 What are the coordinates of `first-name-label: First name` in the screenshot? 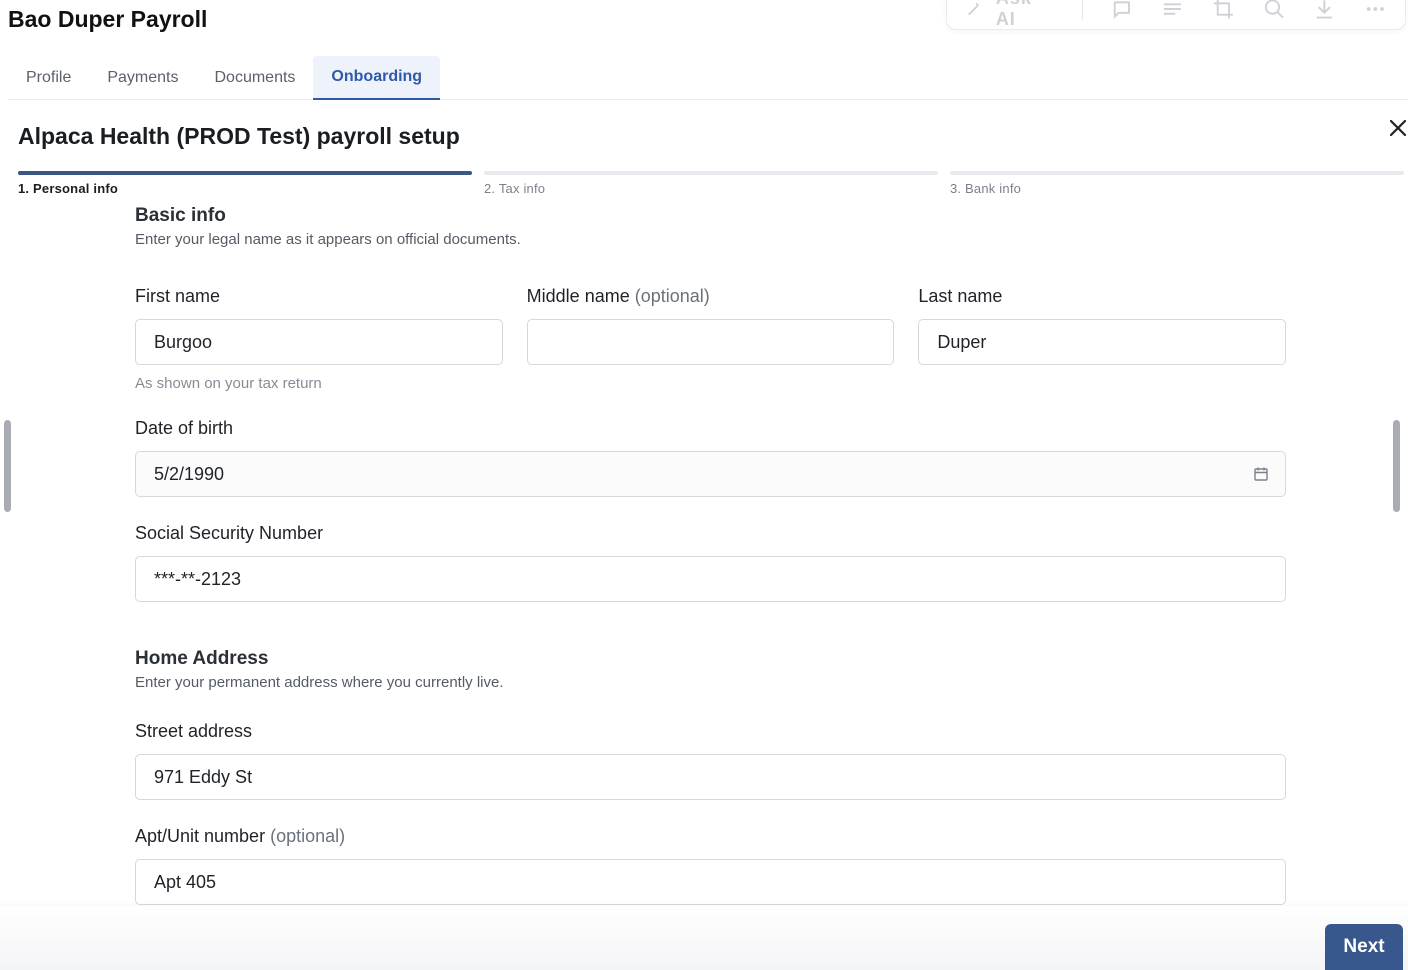 It's located at (178, 296).